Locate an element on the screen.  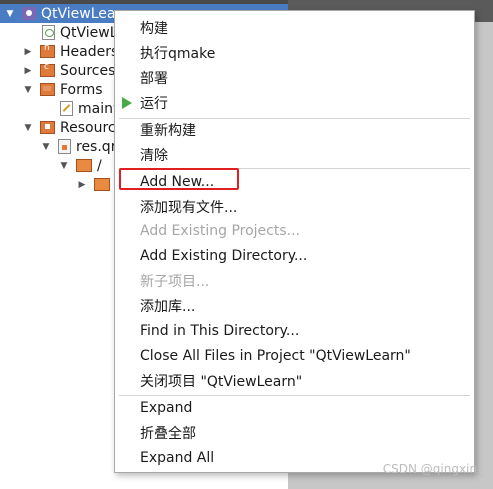
menu-item-expand-all: Expand All is located at coordinates (177, 458).